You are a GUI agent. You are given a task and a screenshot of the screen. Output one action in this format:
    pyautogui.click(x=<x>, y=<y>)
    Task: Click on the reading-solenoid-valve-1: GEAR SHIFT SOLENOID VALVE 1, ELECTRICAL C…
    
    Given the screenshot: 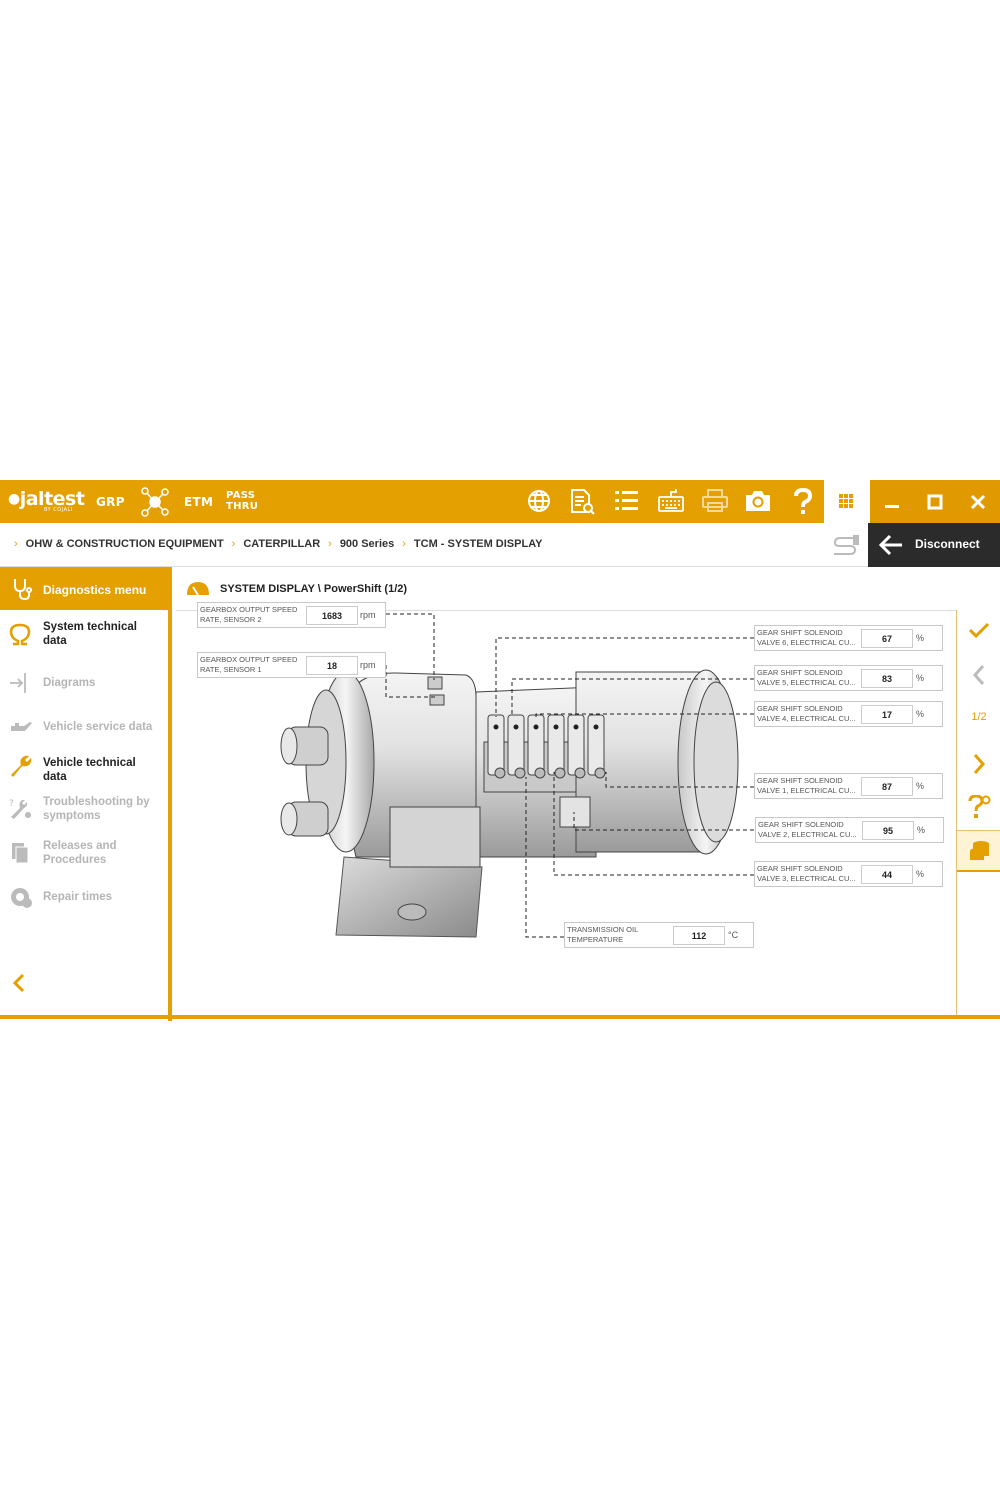 What is the action you would take?
    pyautogui.click(x=848, y=786)
    